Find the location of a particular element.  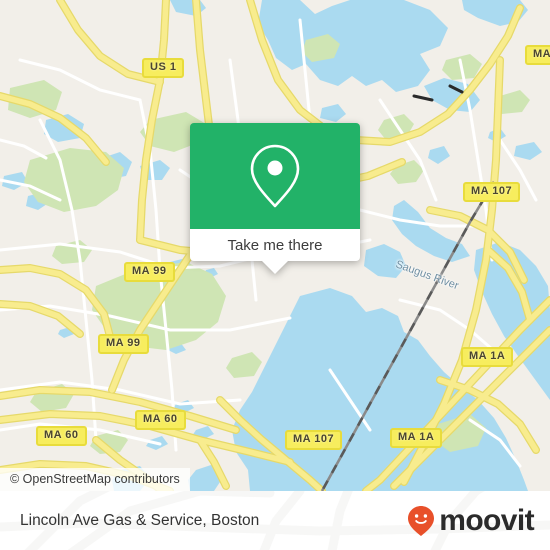

moovit-wordmark: moovit is located at coordinates (486, 520).